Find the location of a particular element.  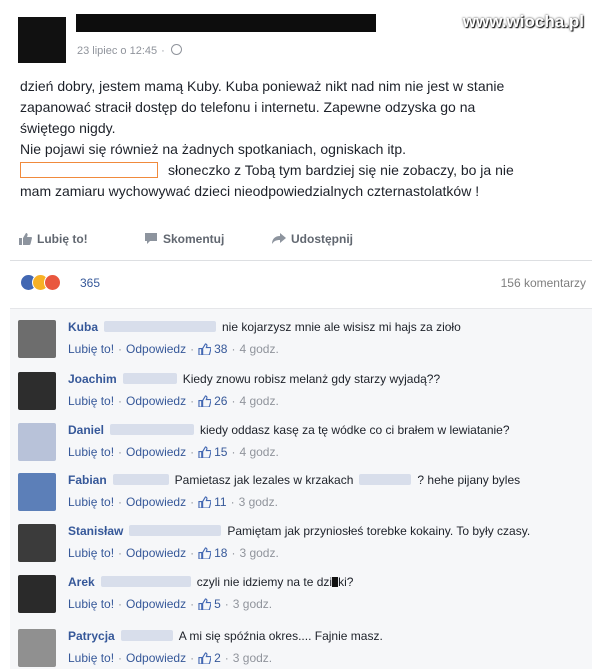

reaction-count: 365 is located at coordinates (90, 283).